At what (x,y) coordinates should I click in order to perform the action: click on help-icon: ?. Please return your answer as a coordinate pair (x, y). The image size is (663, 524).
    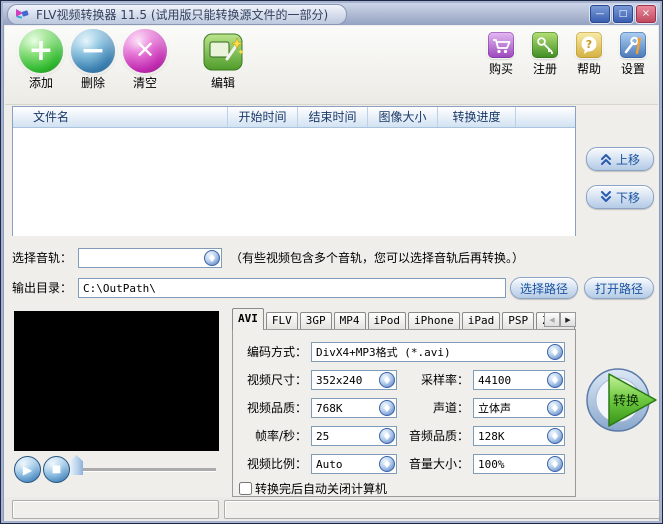
    Looking at the image, I should click on (589, 45).